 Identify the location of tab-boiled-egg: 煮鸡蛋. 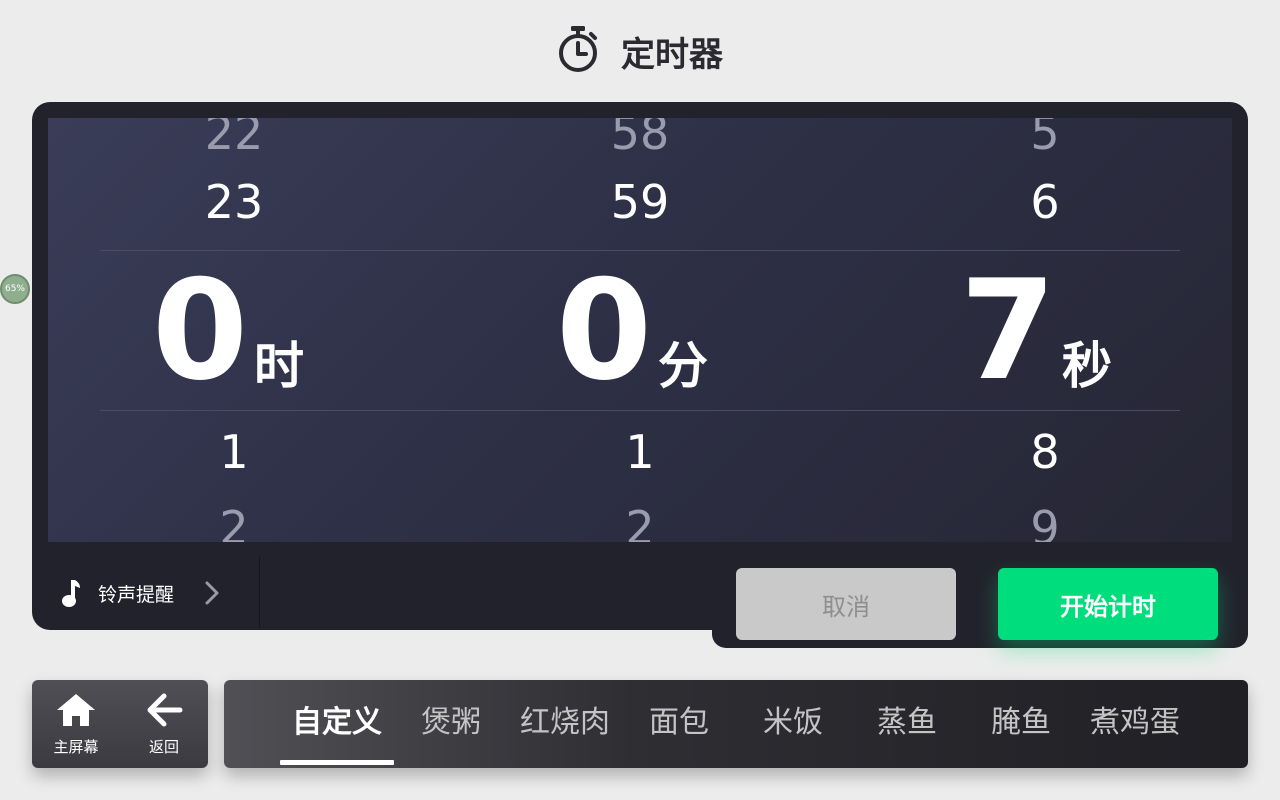
(1135, 724).